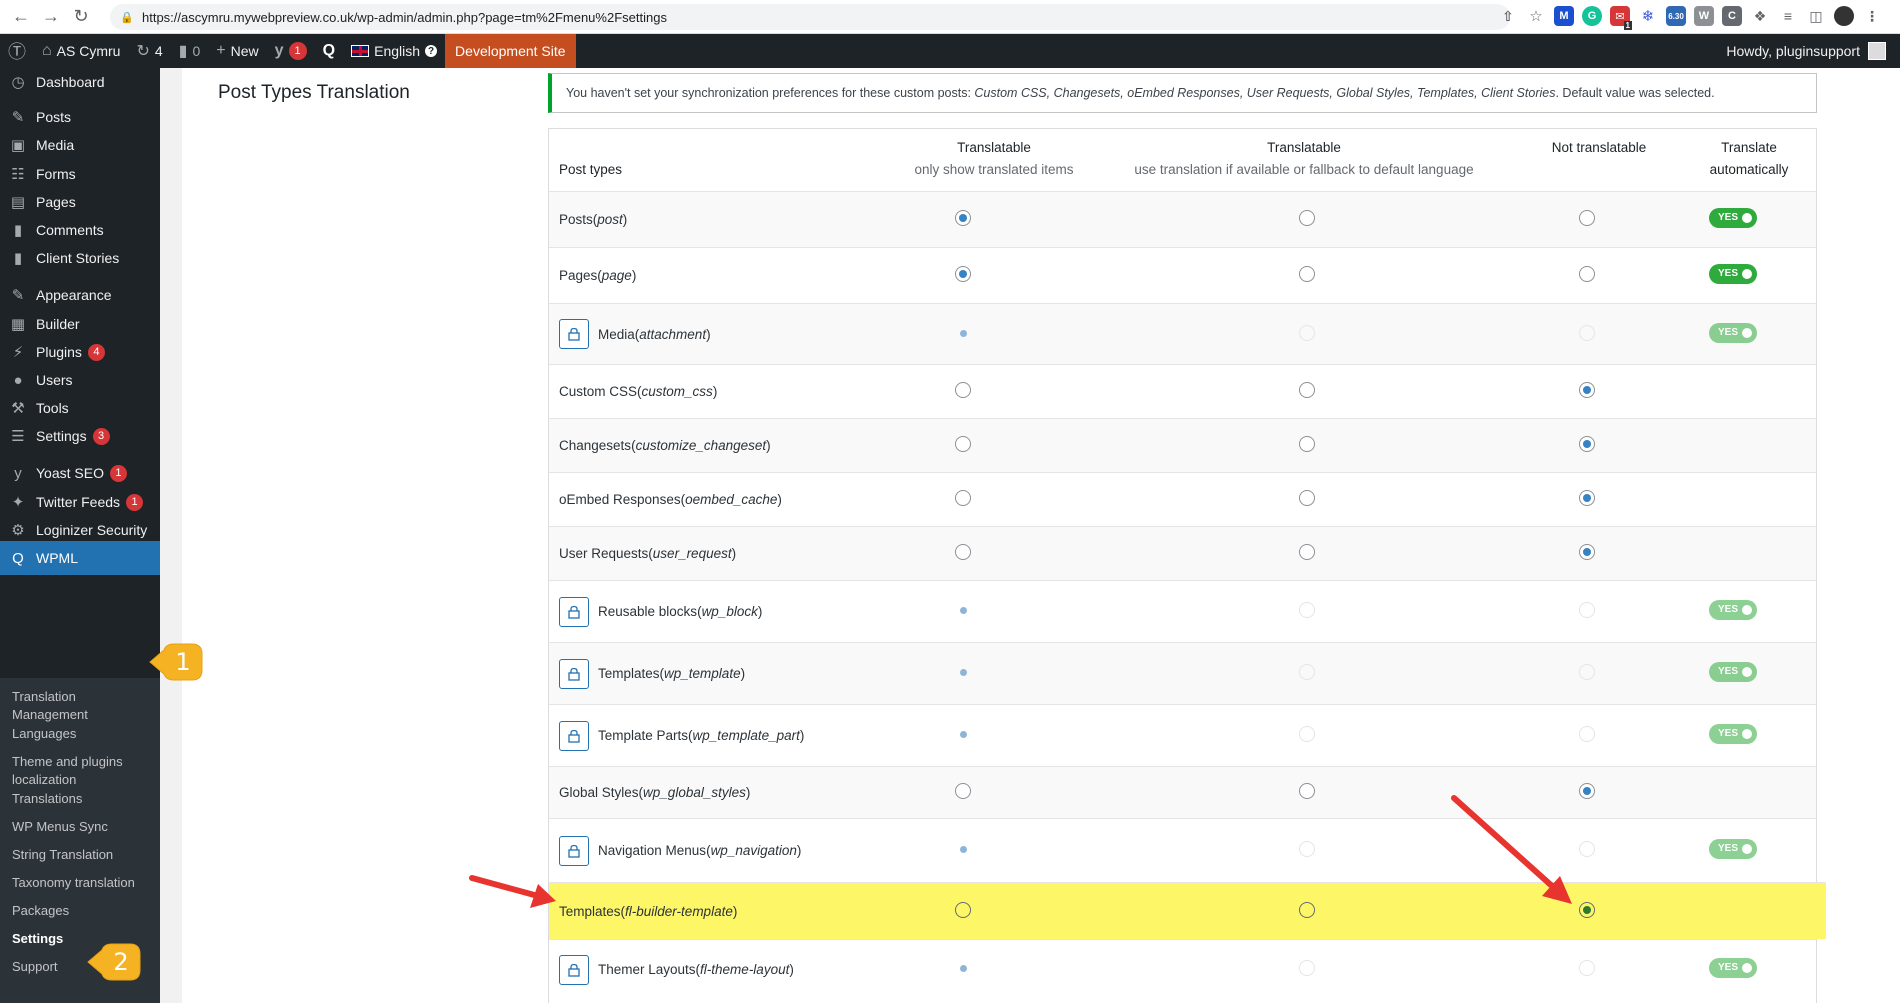 Image resolution: width=1900 pixels, height=1003 pixels. I want to click on site-name-link: ⌂ AS Cymru, so click(81, 51).